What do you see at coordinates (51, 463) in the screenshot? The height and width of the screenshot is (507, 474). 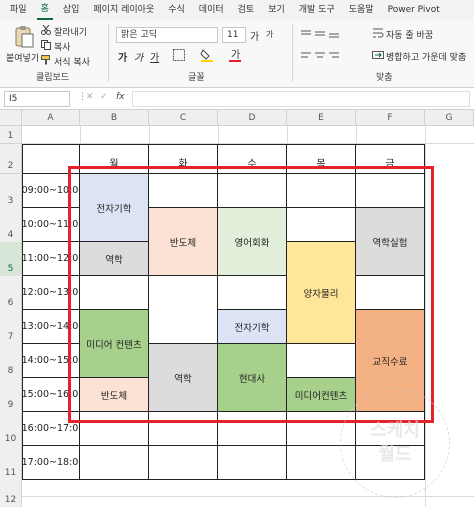 I see `time-slot: 17:00~18:00` at bounding box center [51, 463].